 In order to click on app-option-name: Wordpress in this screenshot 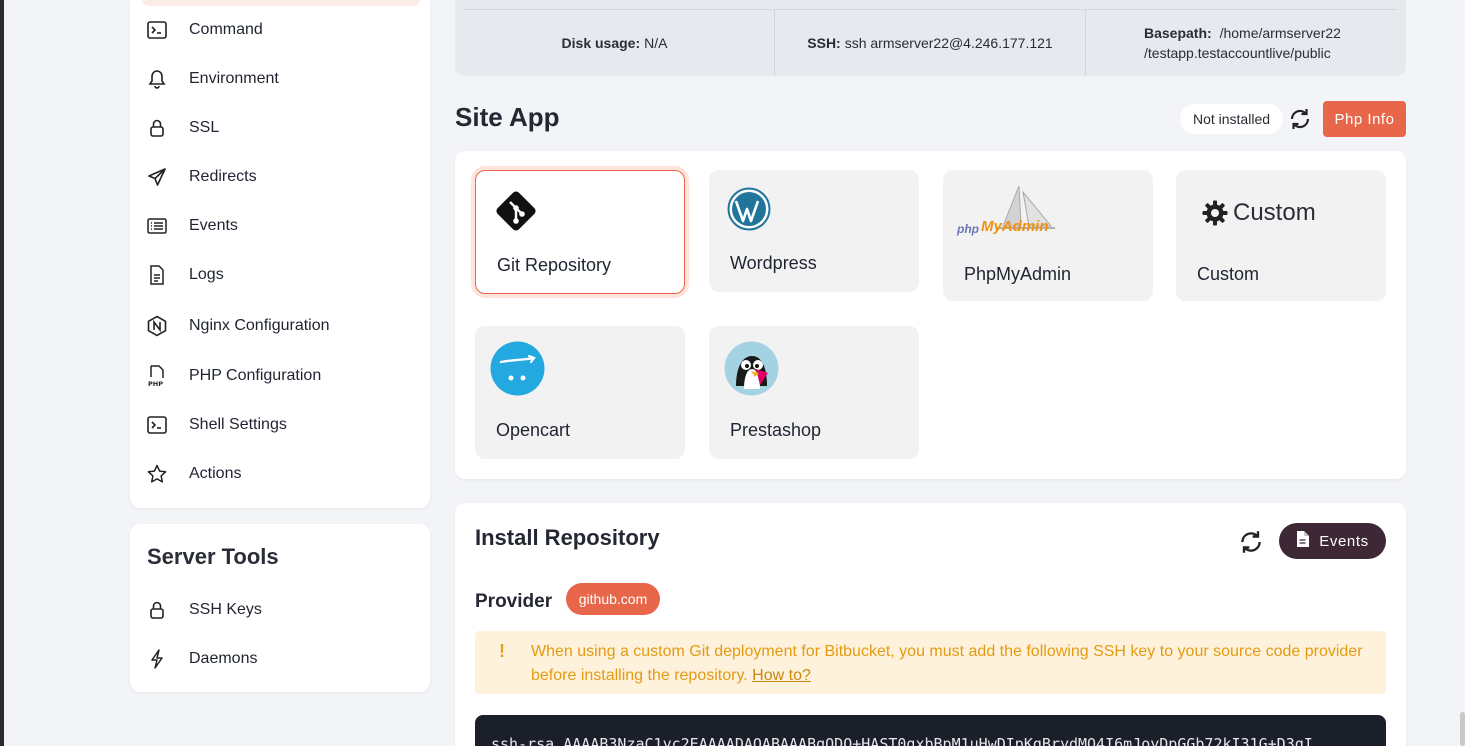, I will do `click(773, 263)`.